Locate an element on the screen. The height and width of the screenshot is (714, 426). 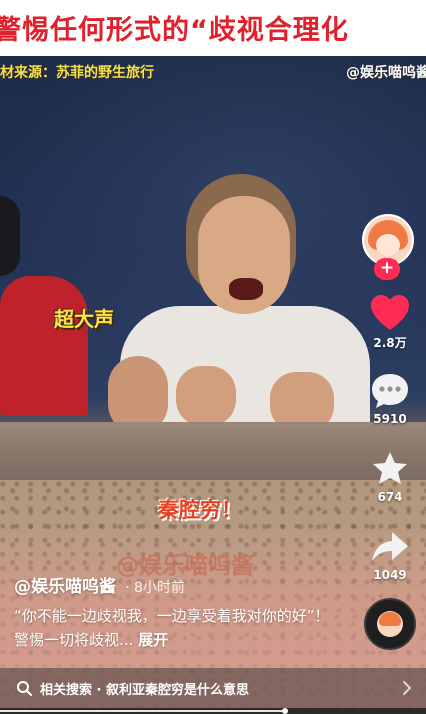
video-figure-left is located at coordinates (44, 346).